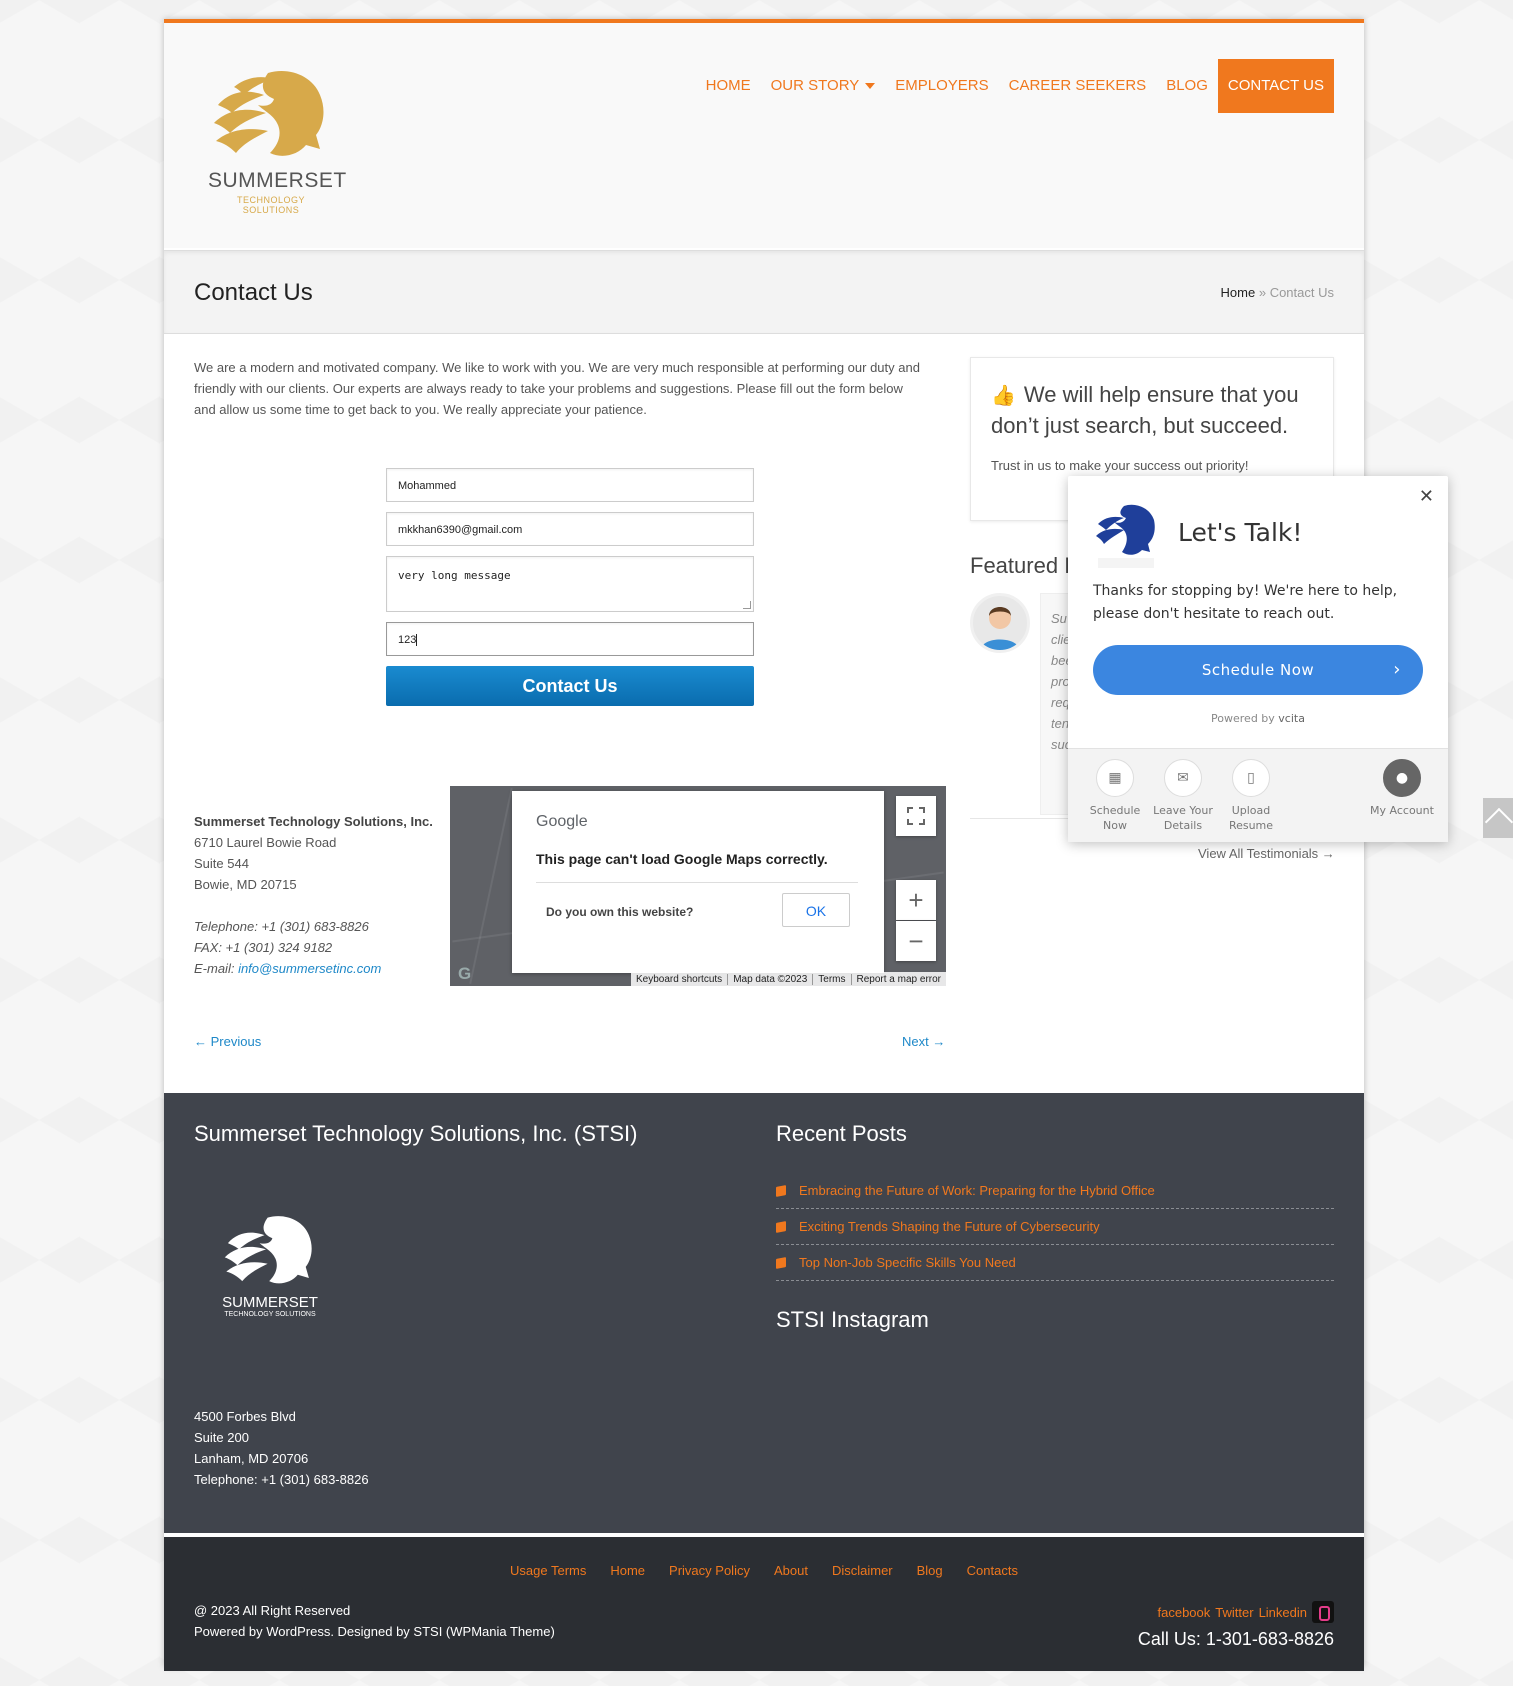 This screenshot has width=1513, height=1686. Describe the element at coordinates (627, 1570) in the screenshot. I see `footer-link-home: Home` at that location.